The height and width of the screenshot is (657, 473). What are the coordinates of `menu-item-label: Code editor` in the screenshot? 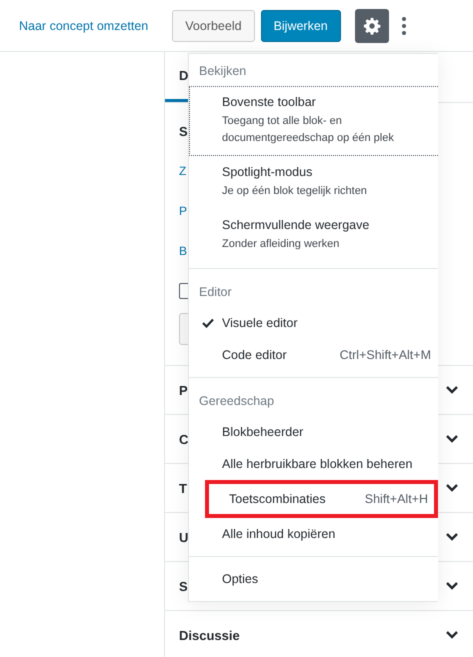 It's located at (254, 355).